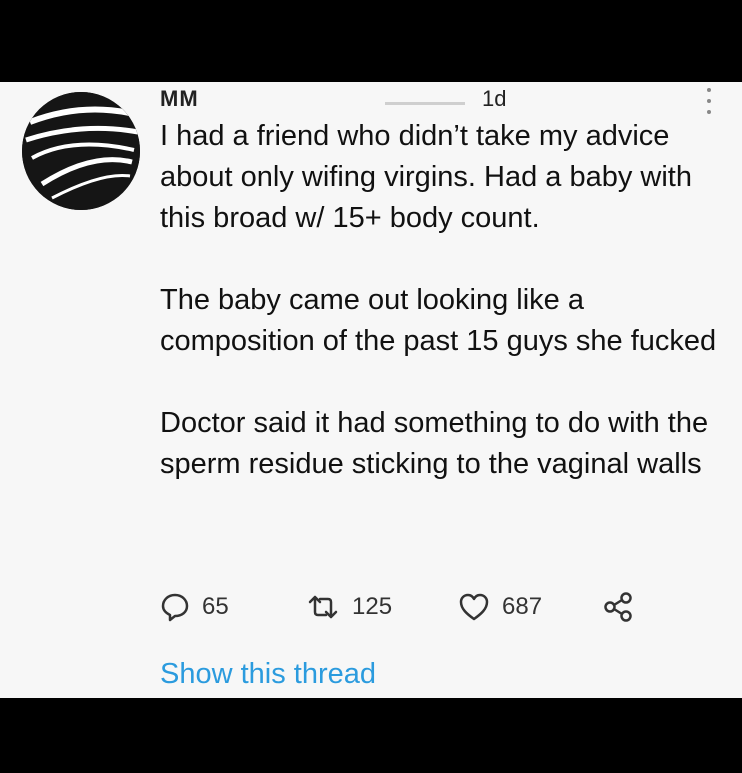 This screenshot has height=773, width=742. Describe the element at coordinates (349, 607) in the screenshot. I see `retweet-button: 125` at that location.